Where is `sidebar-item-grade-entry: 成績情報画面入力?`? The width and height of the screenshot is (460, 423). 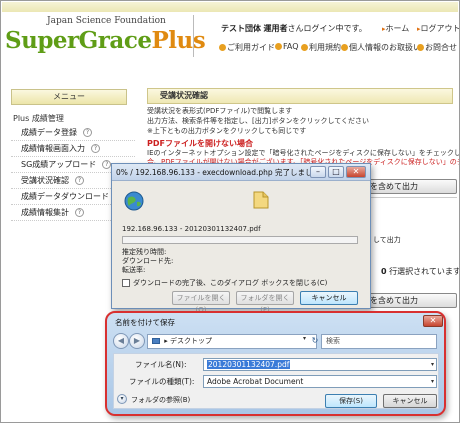
sidebar-item-grade-entry: 成績情報画面入力? is located at coordinates (73, 149).